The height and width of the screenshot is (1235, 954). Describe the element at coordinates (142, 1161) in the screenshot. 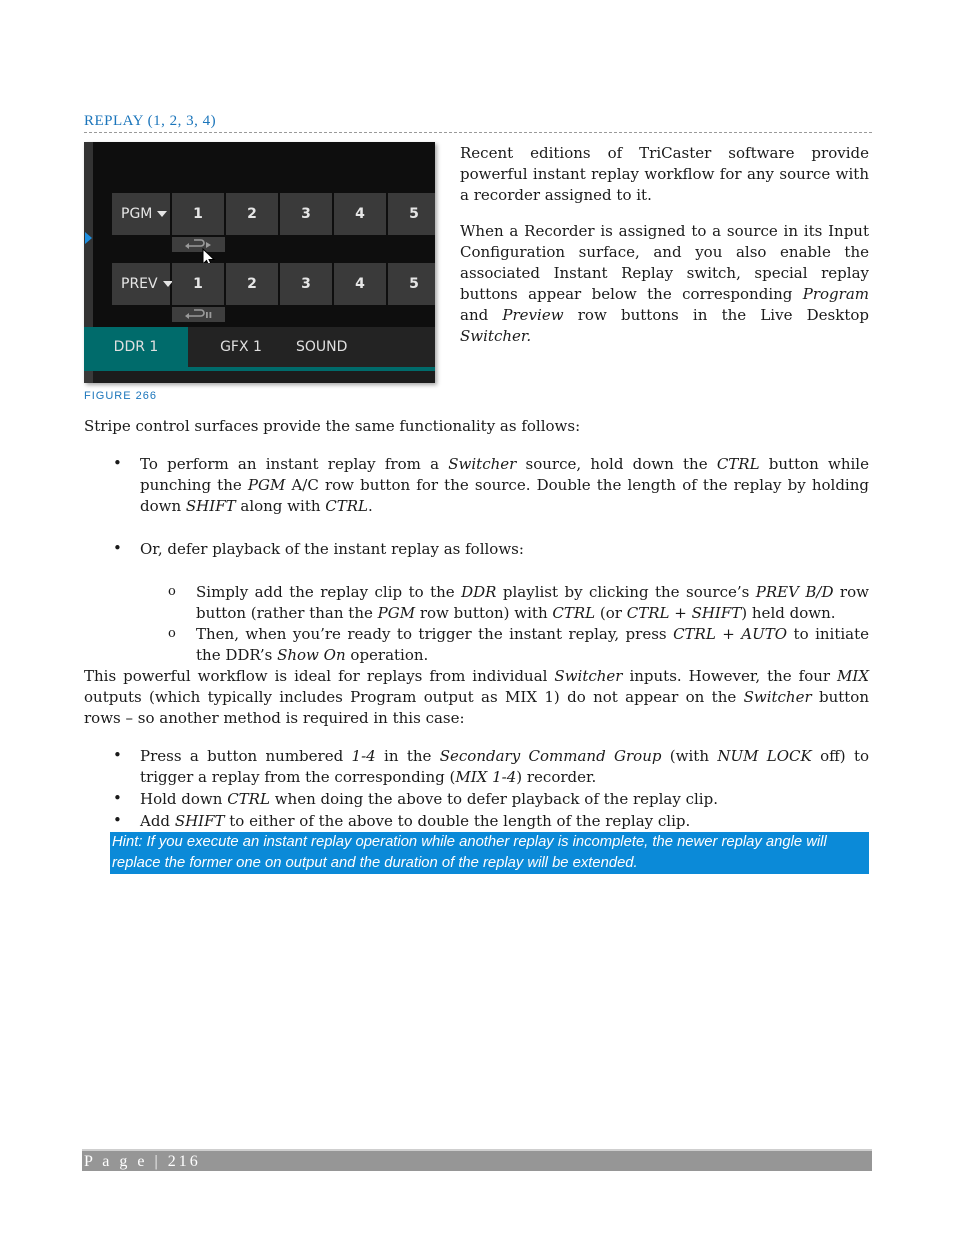

I see `page-number: P a g e | 216` at that location.